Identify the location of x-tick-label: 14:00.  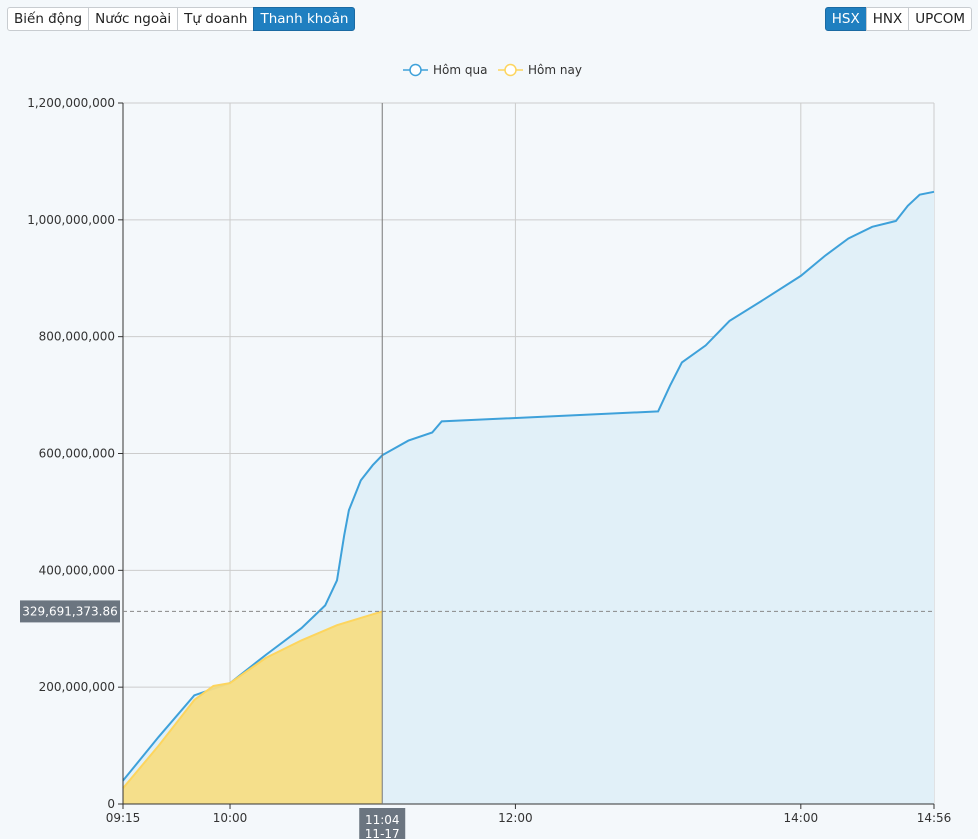
(801, 818).